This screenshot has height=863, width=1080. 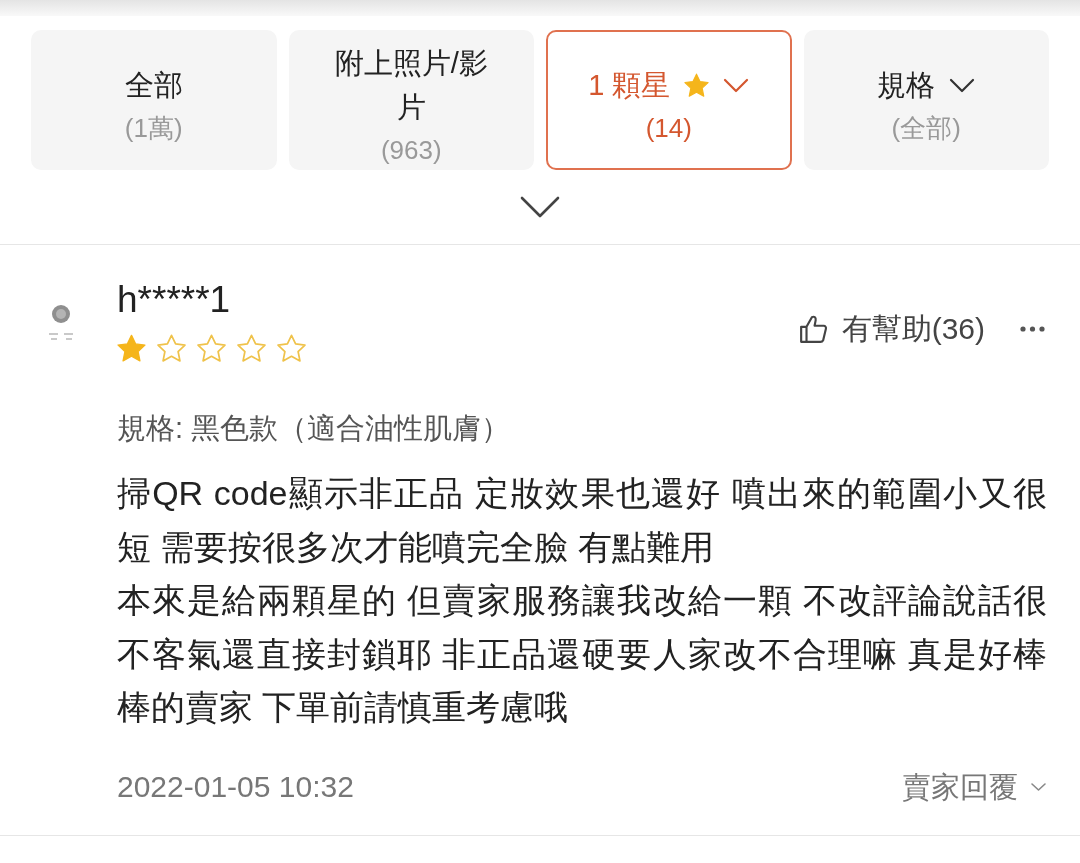 I want to click on filter-tab: 全部 (1萬), so click(x=154, y=100).